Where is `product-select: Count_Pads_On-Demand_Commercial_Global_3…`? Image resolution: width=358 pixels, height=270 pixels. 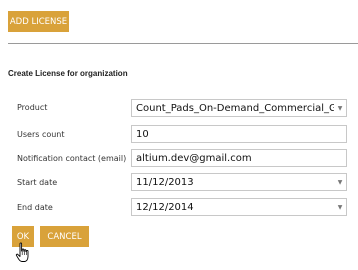 product-select: Count_Pads_On-Demand_Commercial_Global_3… is located at coordinates (239, 108).